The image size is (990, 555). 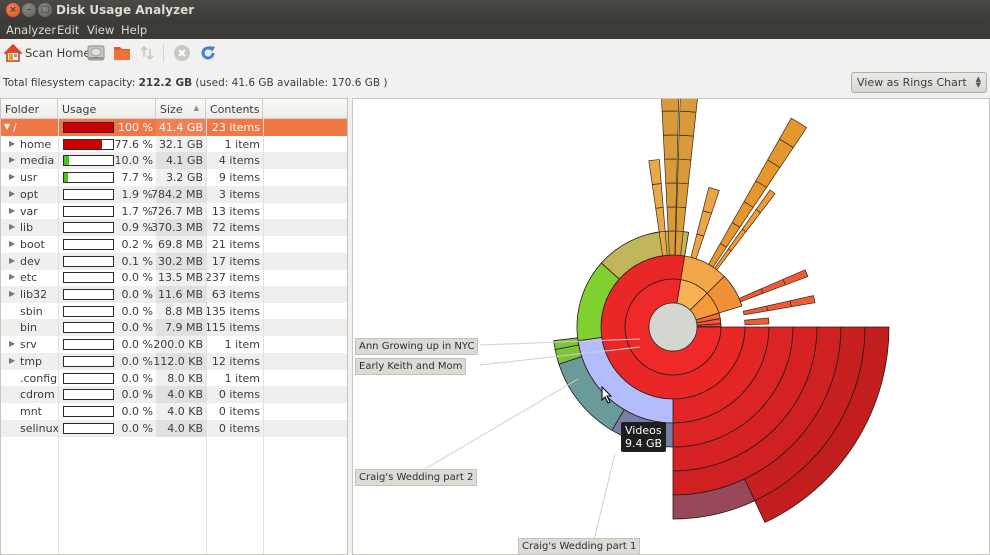 I want to click on folder-contents: 9 items, so click(x=239, y=178).